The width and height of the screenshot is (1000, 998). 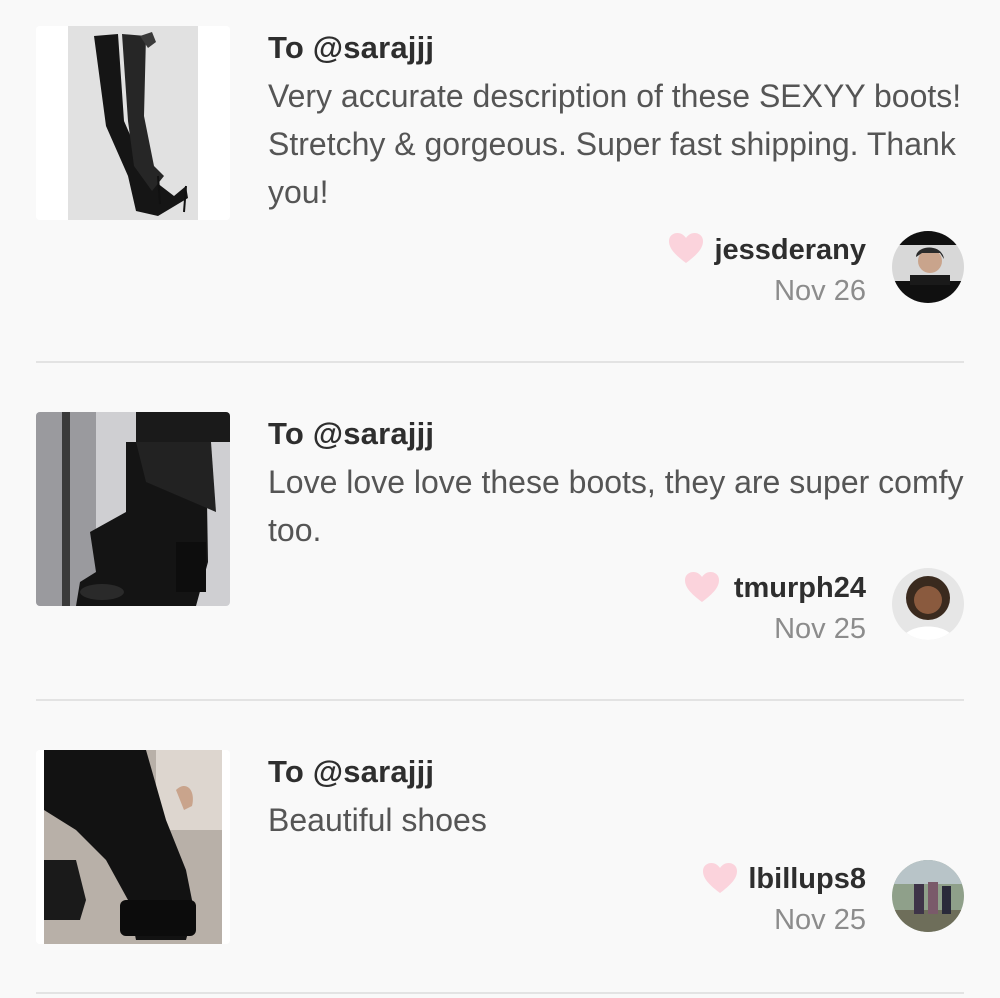 I want to click on reviewer-username: tmurph24, so click(x=800, y=588).